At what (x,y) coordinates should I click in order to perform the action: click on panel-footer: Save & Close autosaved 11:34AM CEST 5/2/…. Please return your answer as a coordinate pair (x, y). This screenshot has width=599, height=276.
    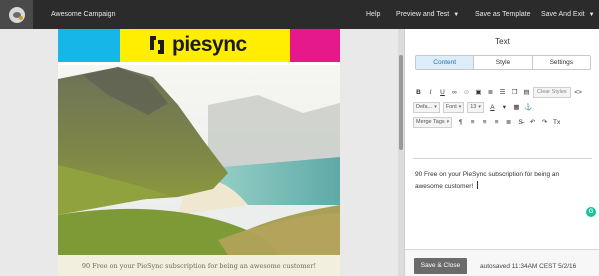
    Looking at the image, I should click on (502, 262).